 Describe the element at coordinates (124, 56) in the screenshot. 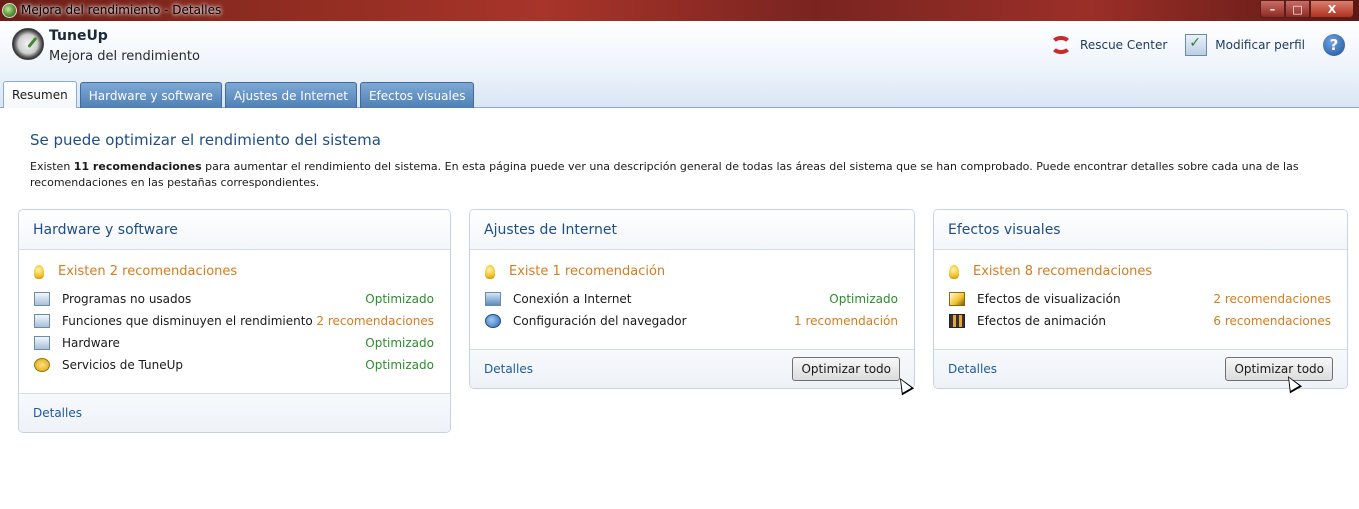

I see `app-subtitle: Mejora del rendimiento` at that location.